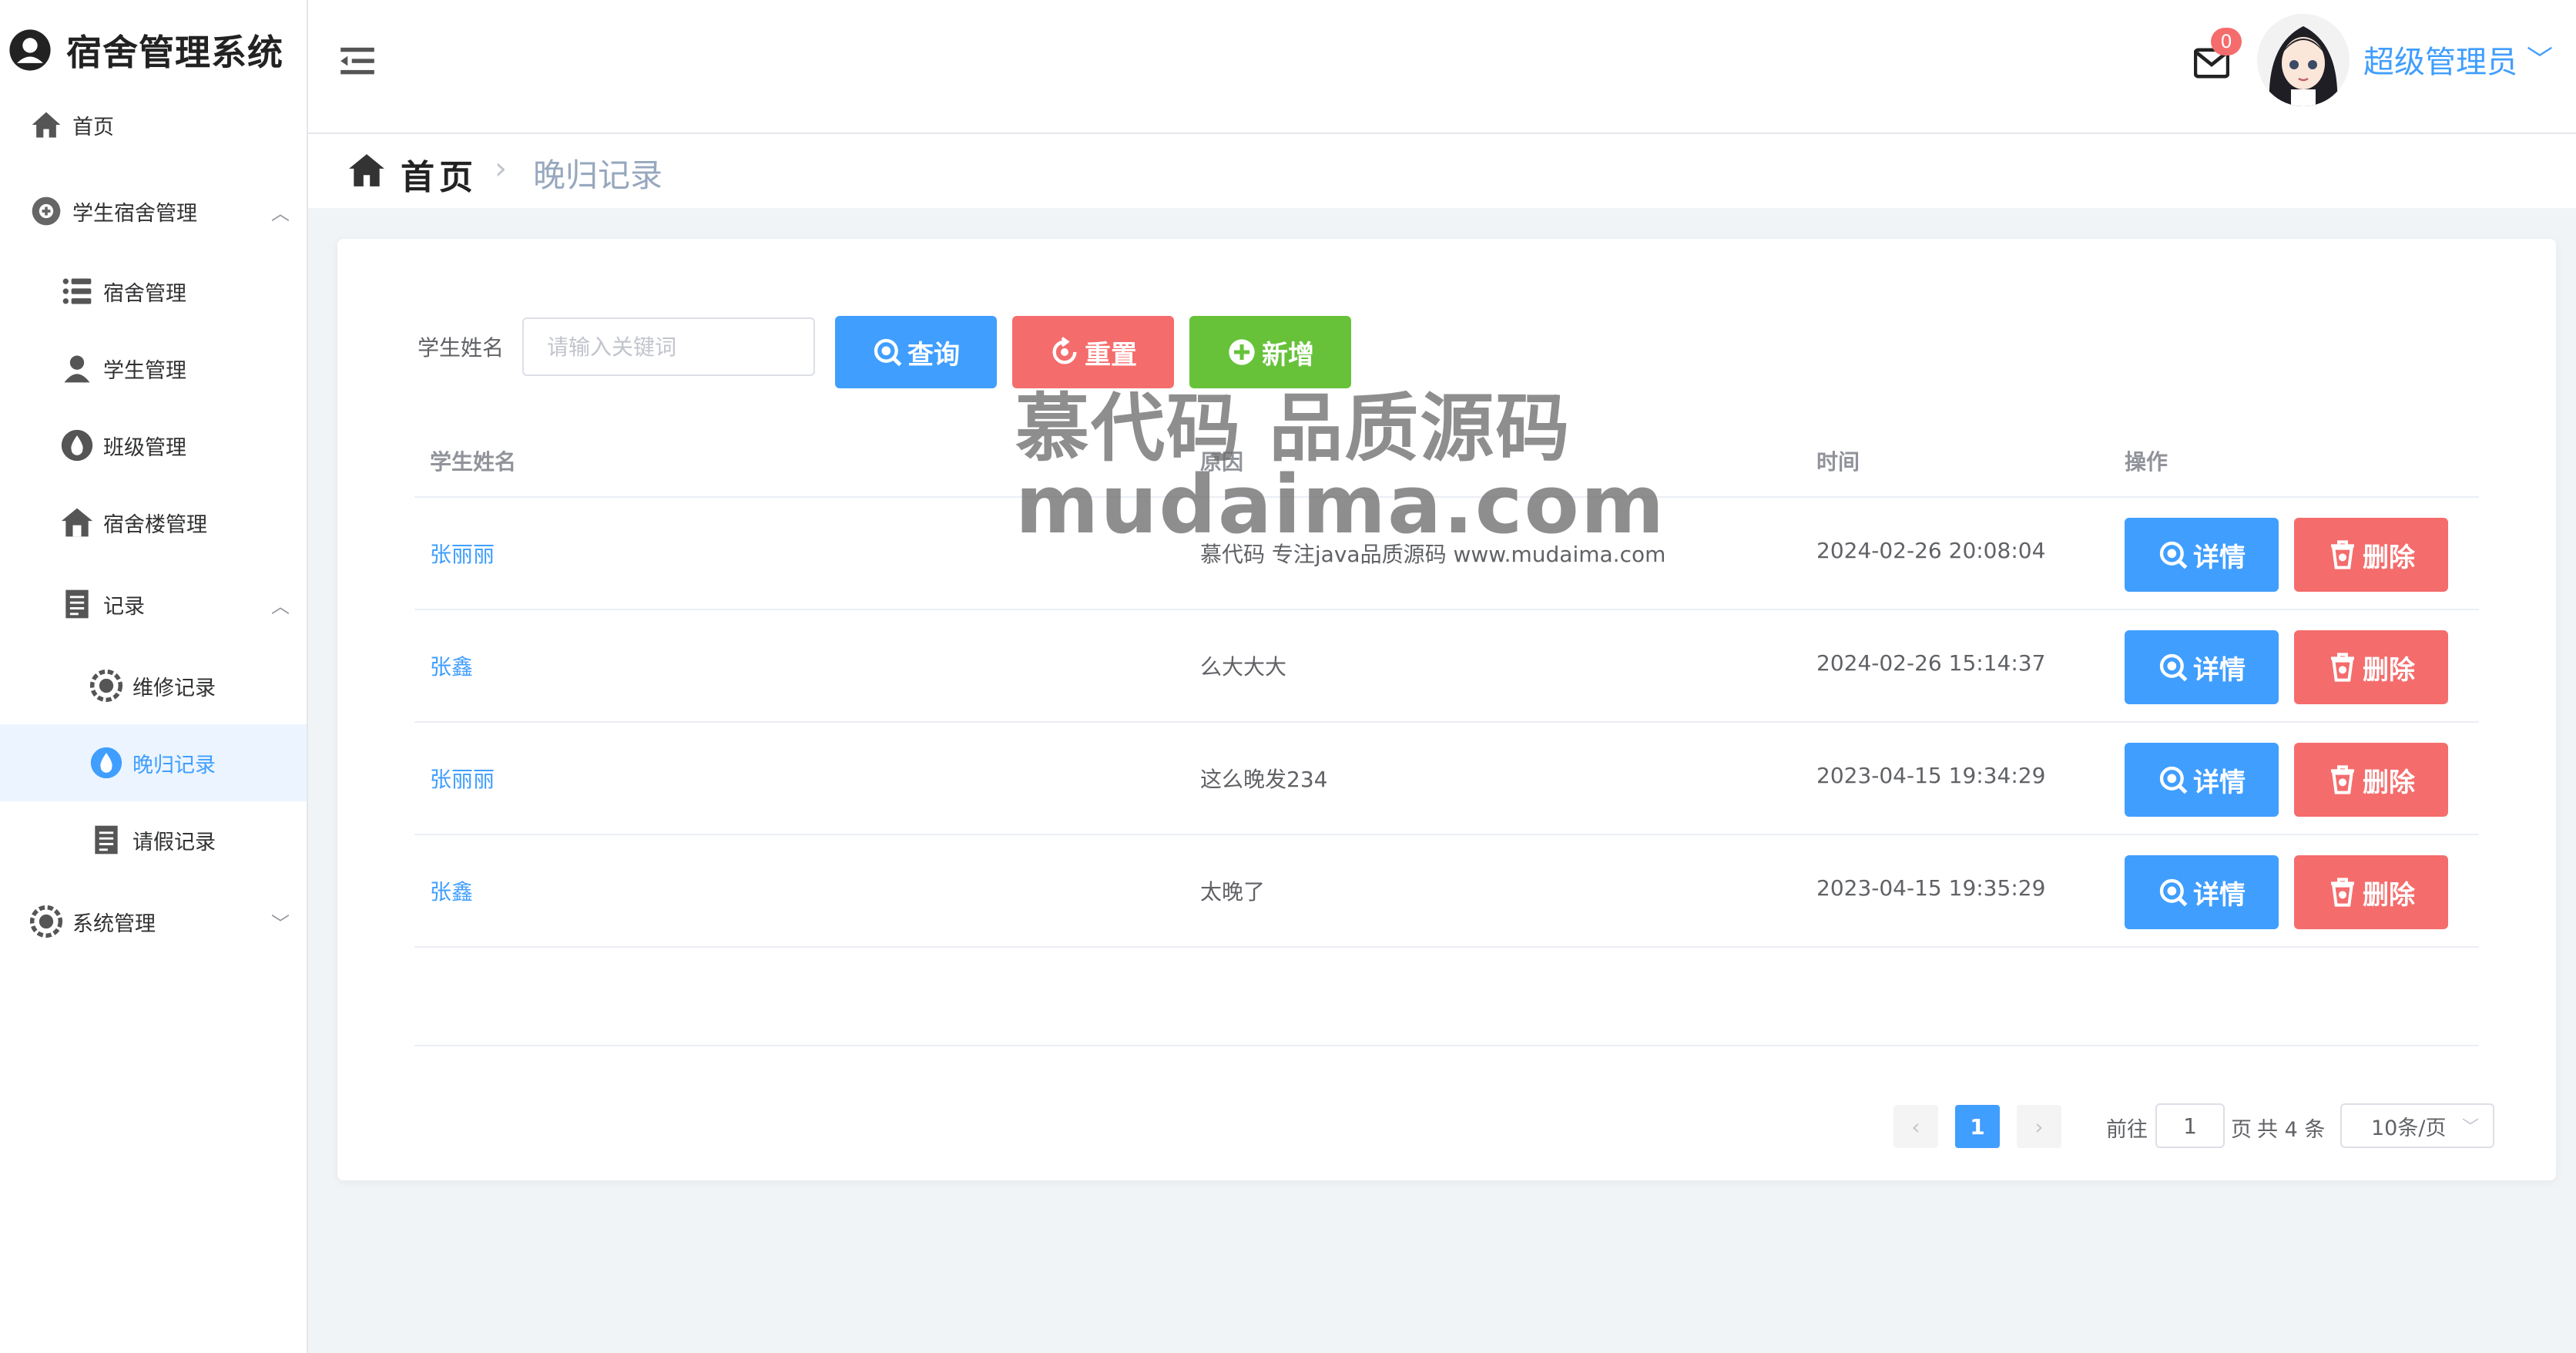 The height and width of the screenshot is (1353, 2576). I want to click on time-cell: 2024-02-26 20:08:04, so click(1931, 550).